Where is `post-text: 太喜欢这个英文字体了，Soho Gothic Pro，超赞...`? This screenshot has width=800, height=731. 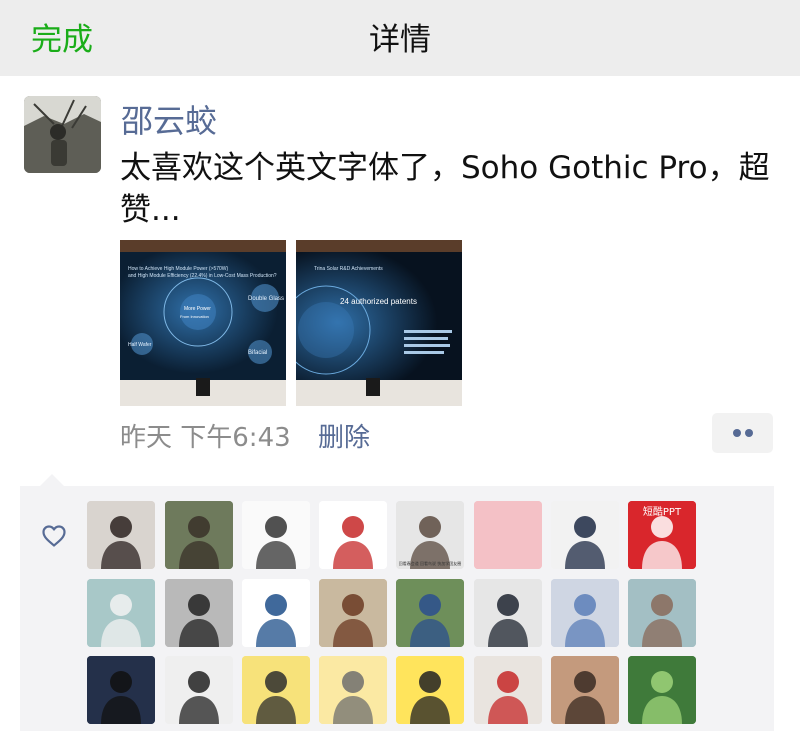 post-text: 太喜欢这个英文字体了，Soho Gothic Pro，超赞... is located at coordinates (445, 189).